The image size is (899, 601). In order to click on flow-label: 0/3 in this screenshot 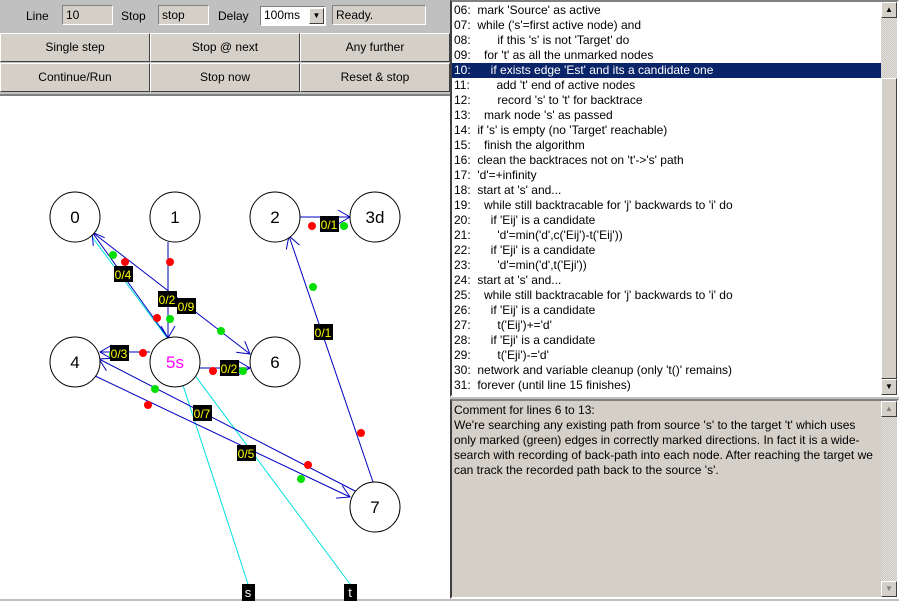, I will do `click(119, 354)`.